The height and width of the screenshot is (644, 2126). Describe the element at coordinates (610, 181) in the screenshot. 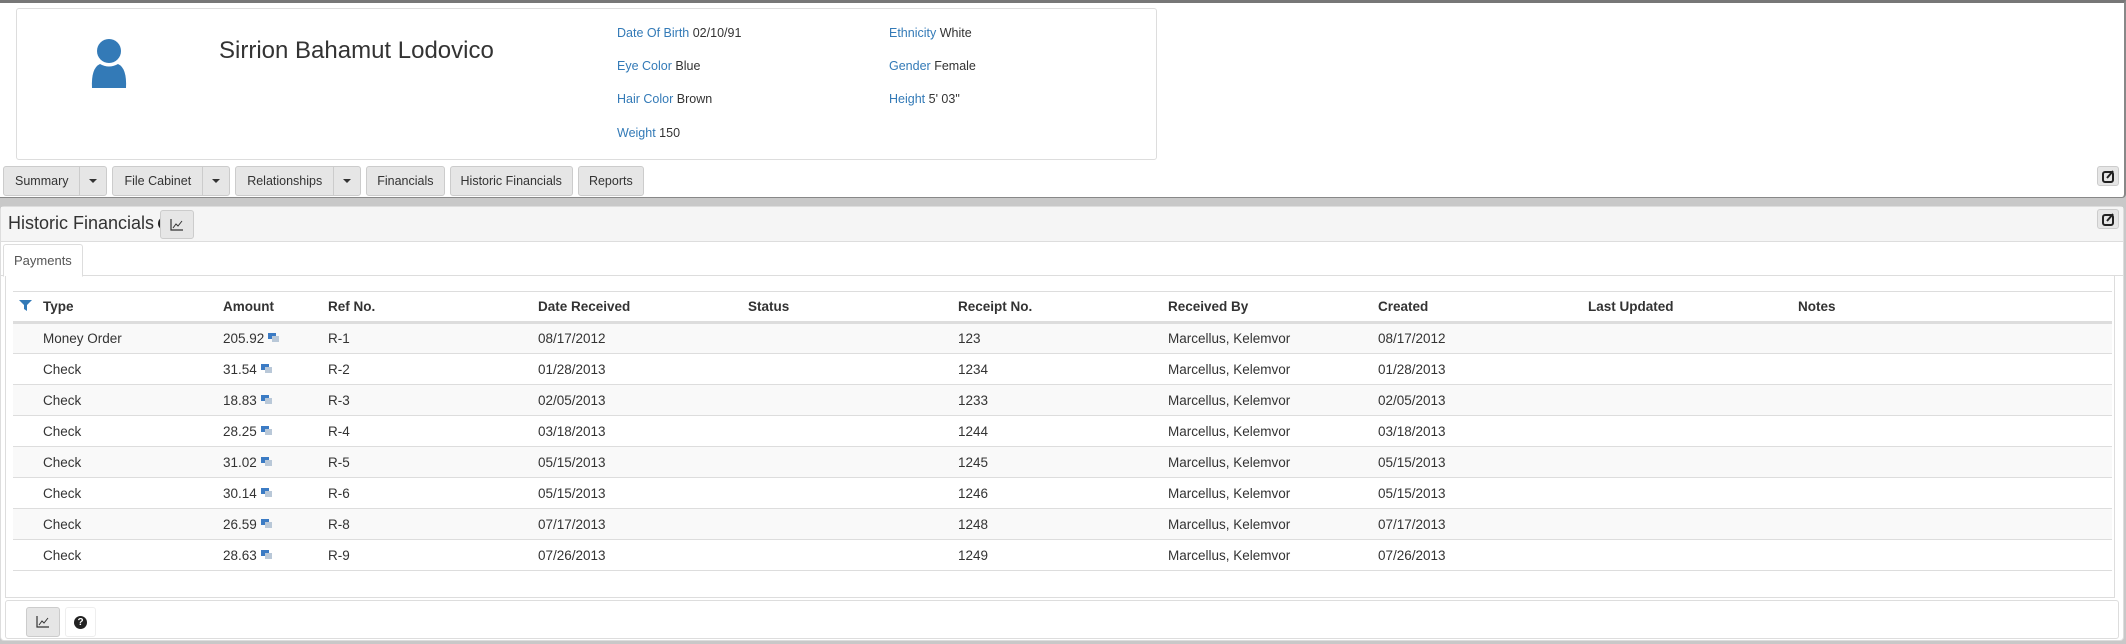

I see `tab-reports: Reports` at that location.